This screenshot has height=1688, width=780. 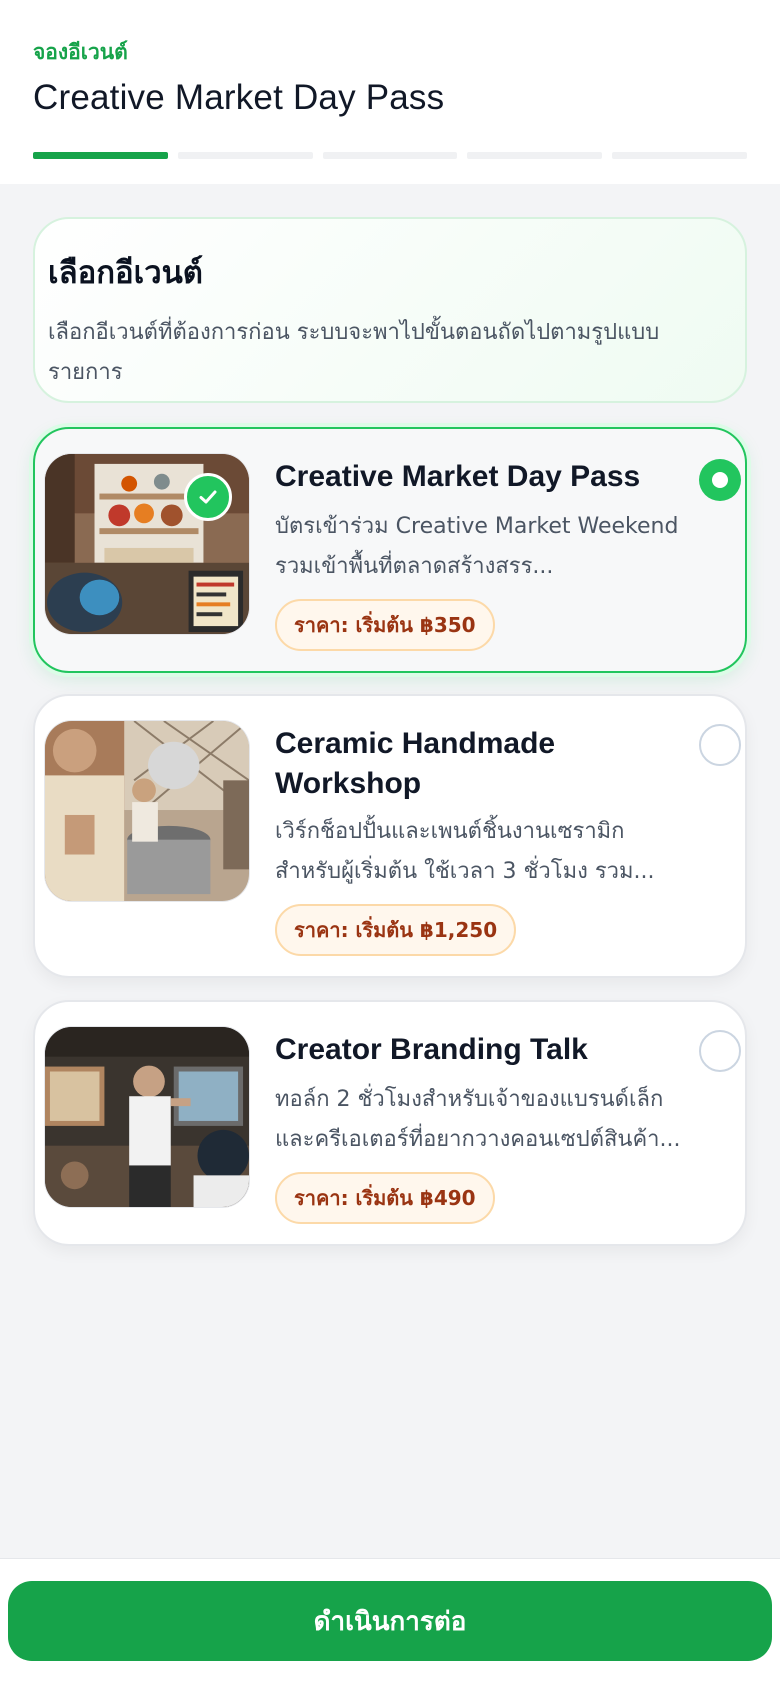 What do you see at coordinates (80, 52) in the screenshot?
I see `breadcrumb: จองอีเวนต์` at bounding box center [80, 52].